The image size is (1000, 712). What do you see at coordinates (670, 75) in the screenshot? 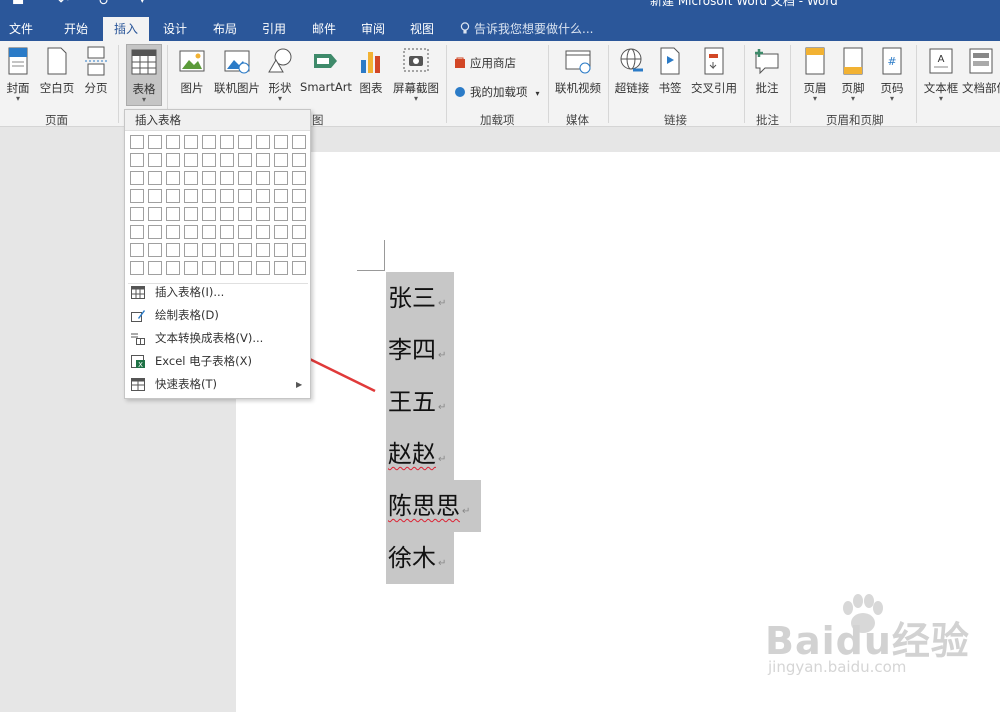
I see `bookmark-button: 书签` at bounding box center [670, 75].